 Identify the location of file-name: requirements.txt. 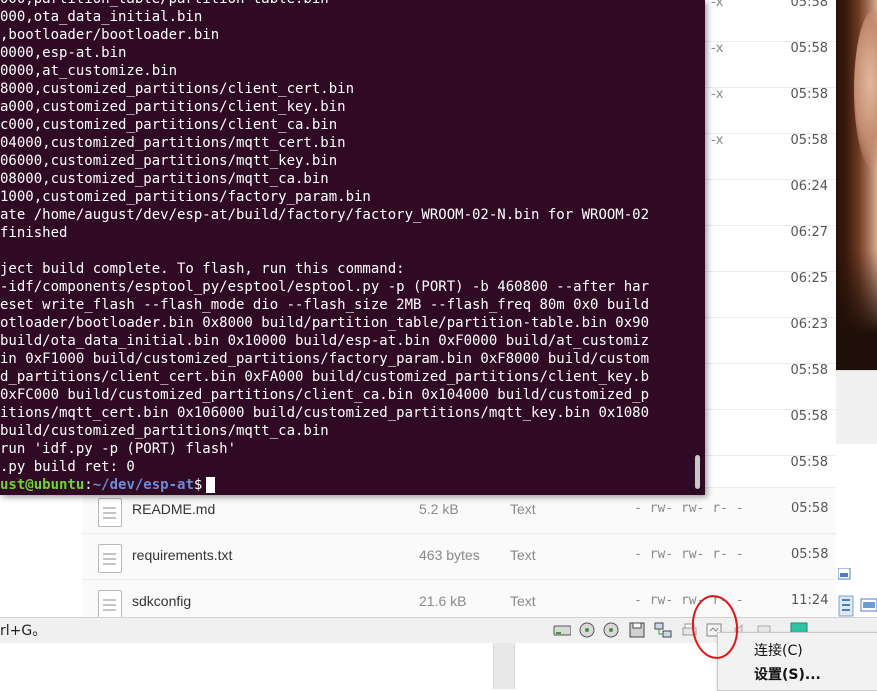
(182, 555).